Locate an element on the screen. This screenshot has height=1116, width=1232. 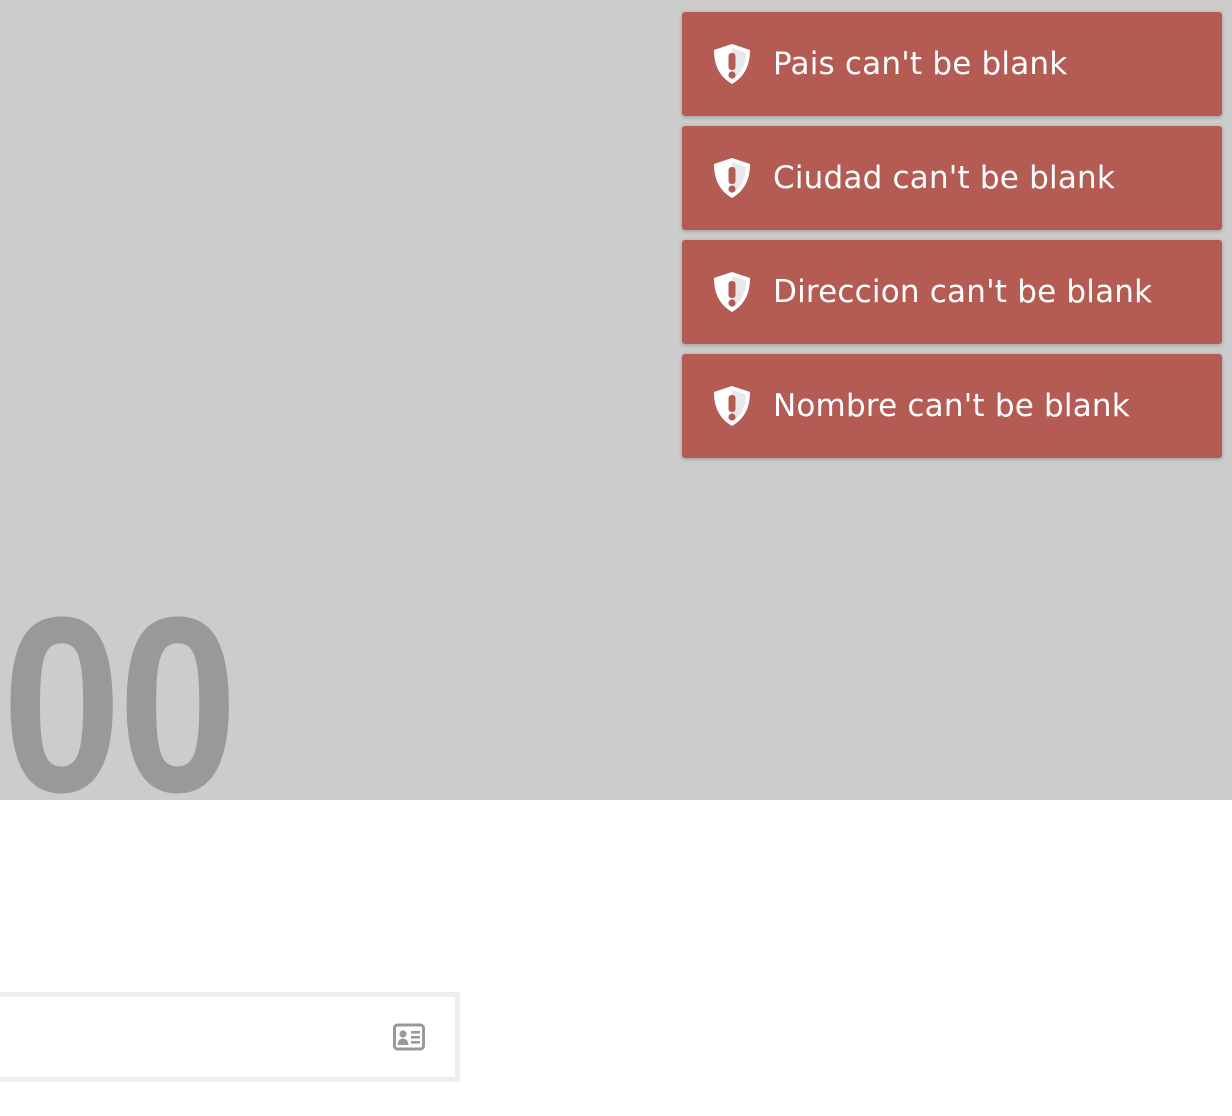
name-field is located at coordinates (230, 1037).